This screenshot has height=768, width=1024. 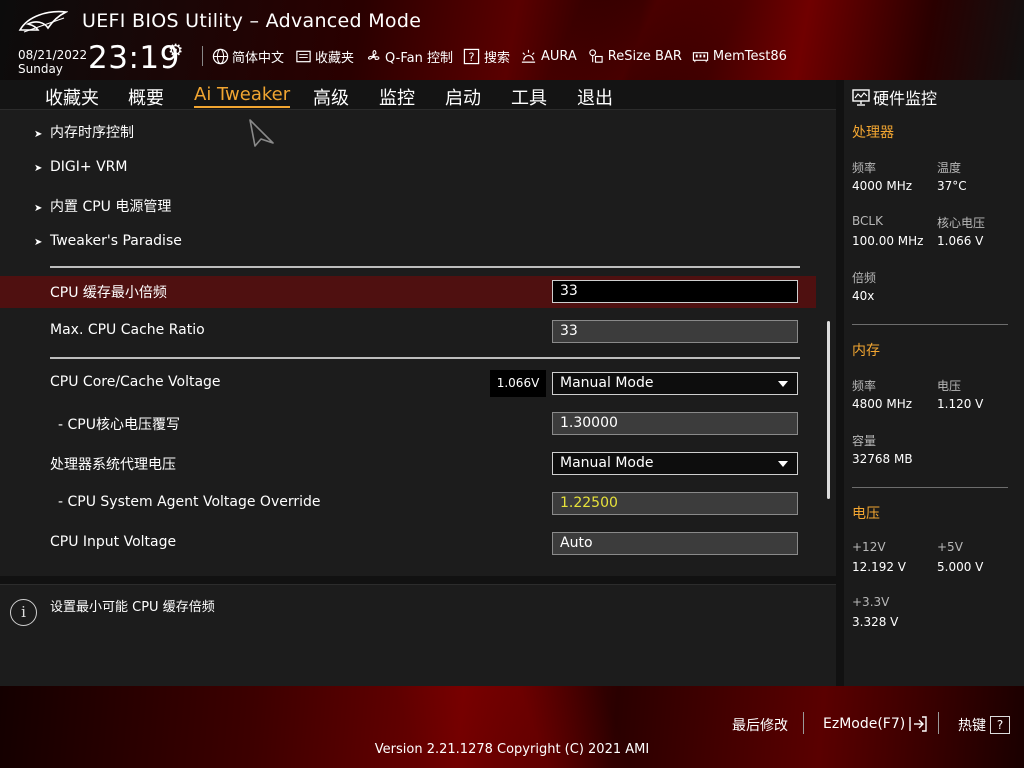 What do you see at coordinates (675, 331) in the screenshot?
I see `max-cache-ratio-input: 33` at bounding box center [675, 331].